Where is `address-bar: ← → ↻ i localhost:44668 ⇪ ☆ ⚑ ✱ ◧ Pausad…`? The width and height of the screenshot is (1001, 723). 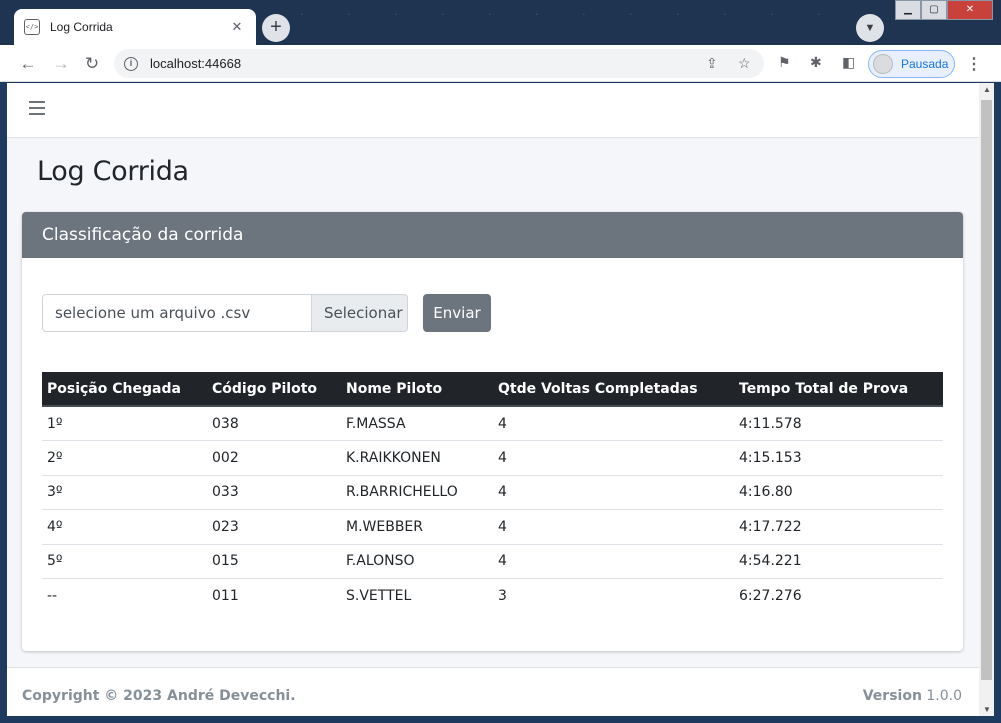
address-bar: ← → ↻ i localhost:44668 ⇪ ☆ ⚑ ✱ ◧ Pausad… is located at coordinates (500, 63).